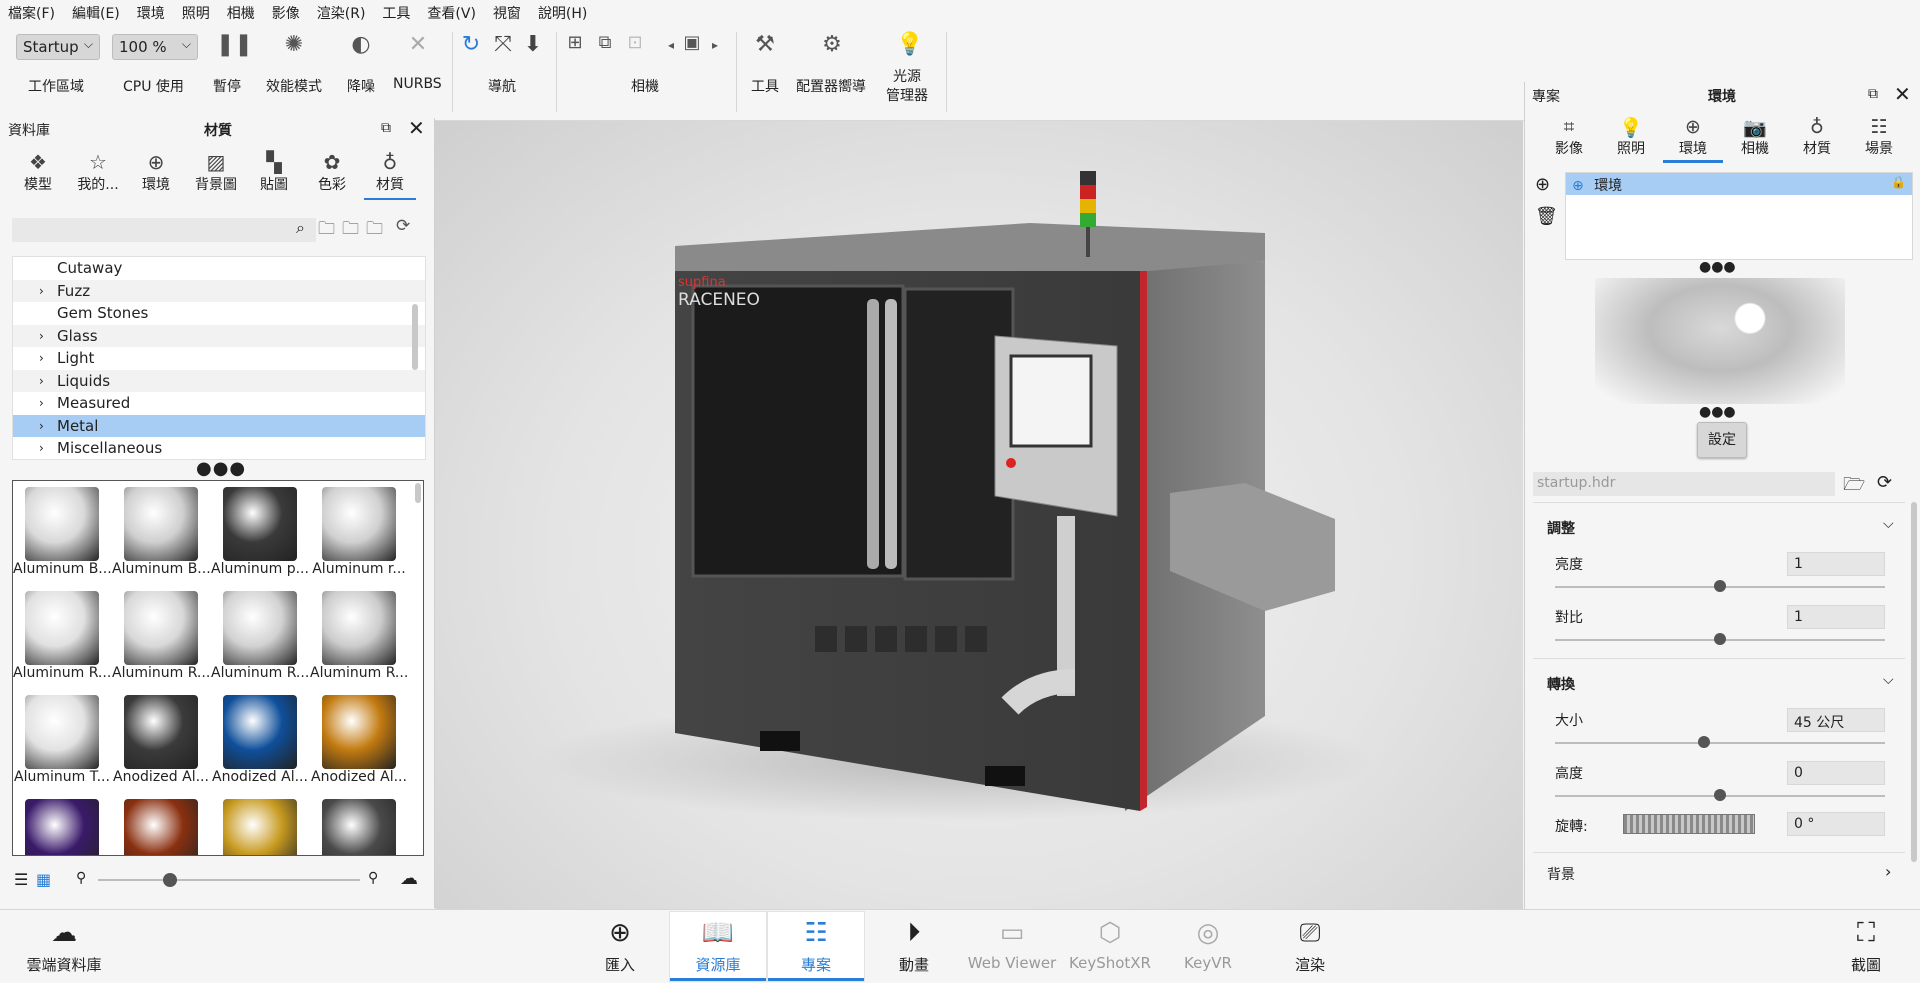 This screenshot has width=1920, height=983. What do you see at coordinates (1836, 773) in the screenshot?
I see `height-input: 0` at bounding box center [1836, 773].